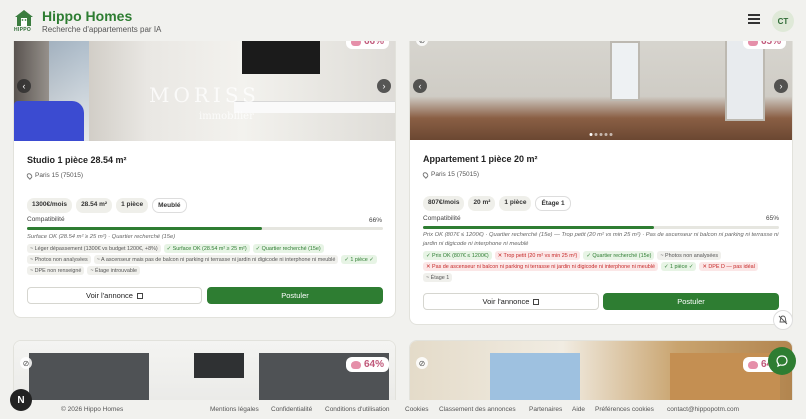 This screenshot has height=419, width=806. What do you see at coordinates (703, 409) in the screenshot?
I see `footer-link-contact: contact@hippopotm.com` at bounding box center [703, 409].